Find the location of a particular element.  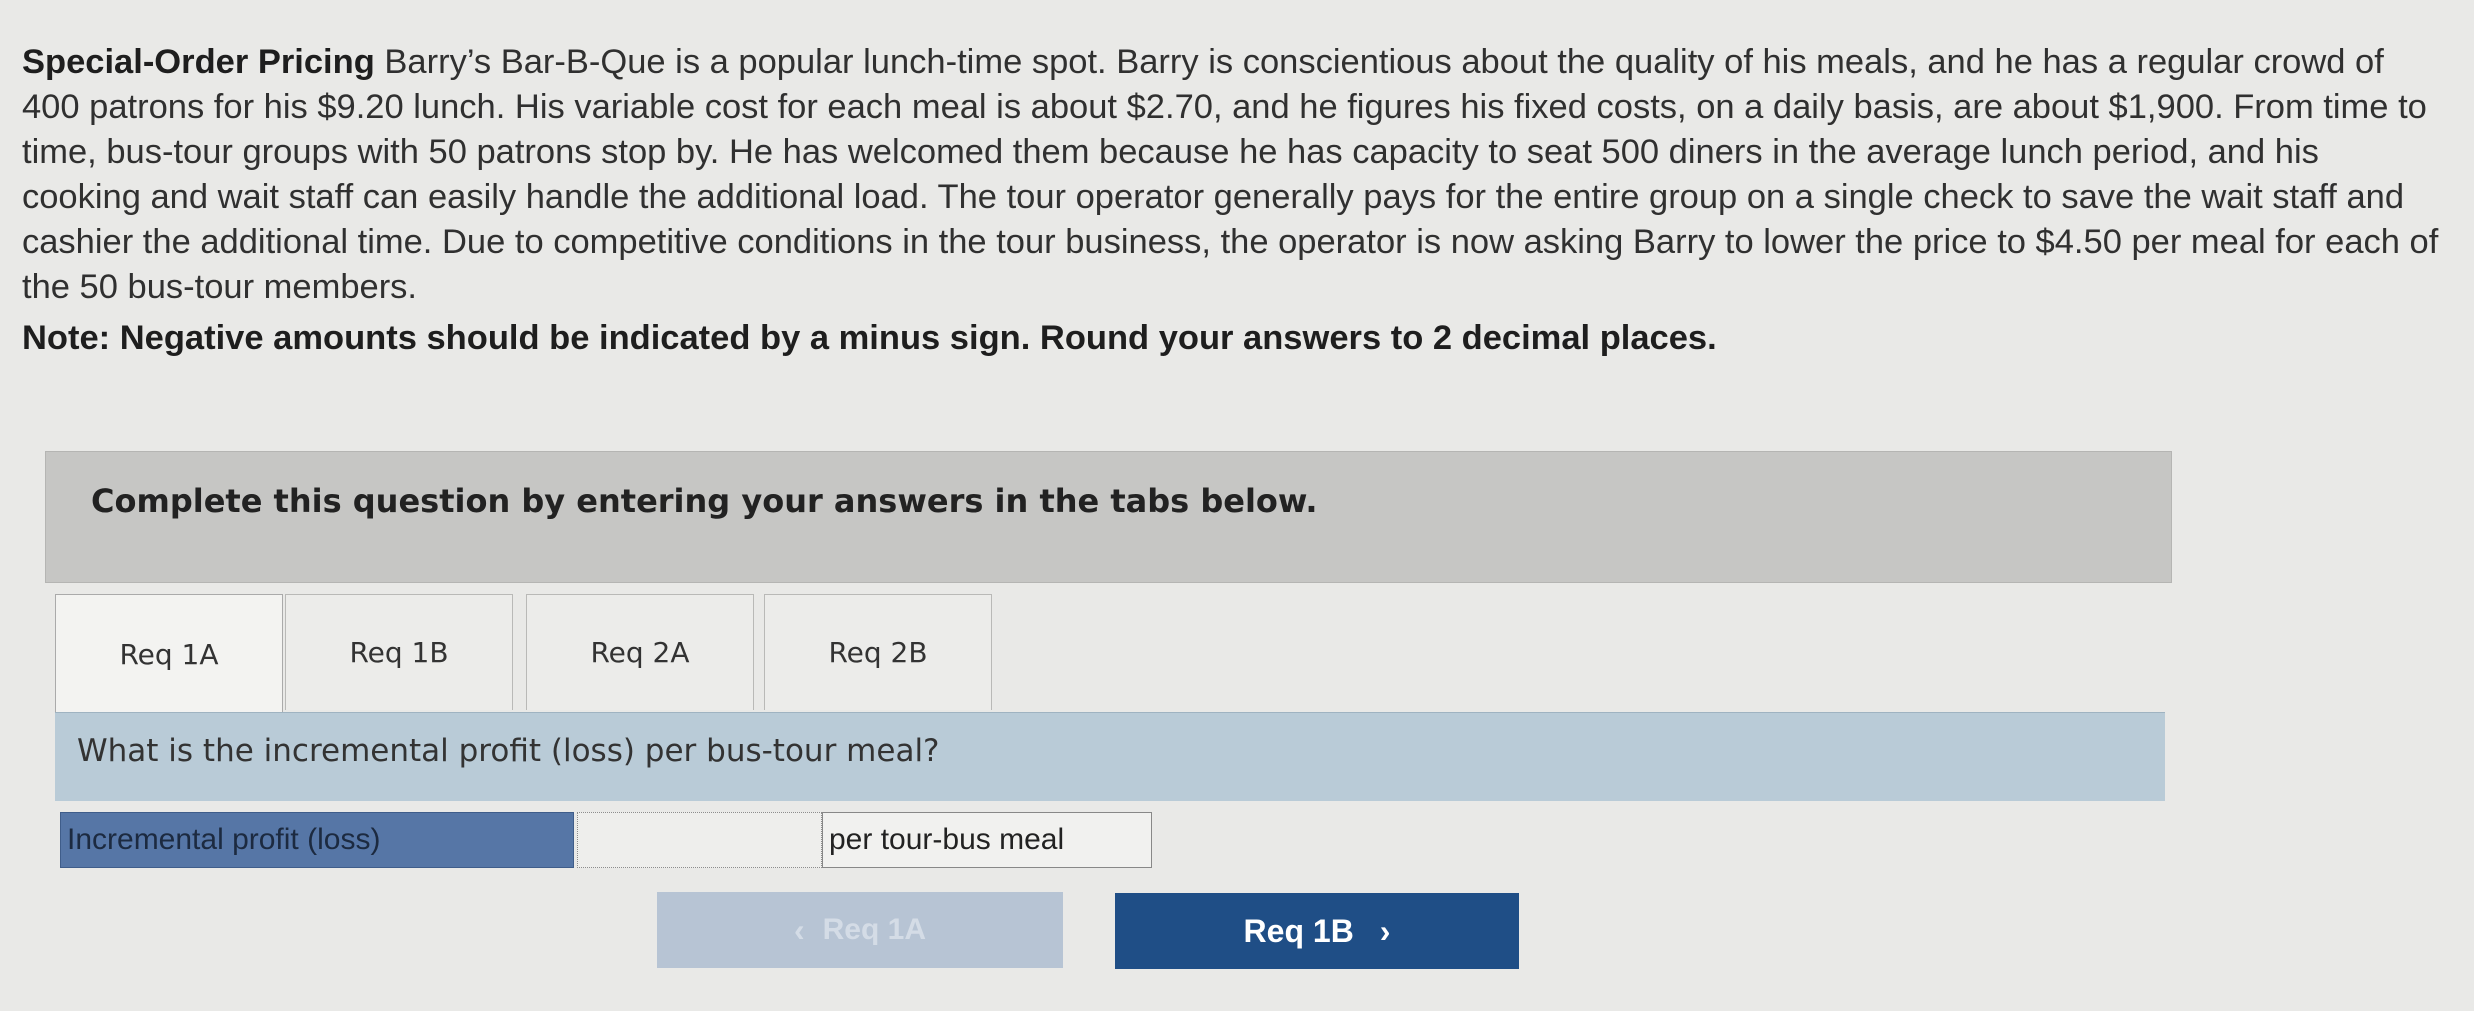

tab-req-1b: Req 1B is located at coordinates (399, 652).